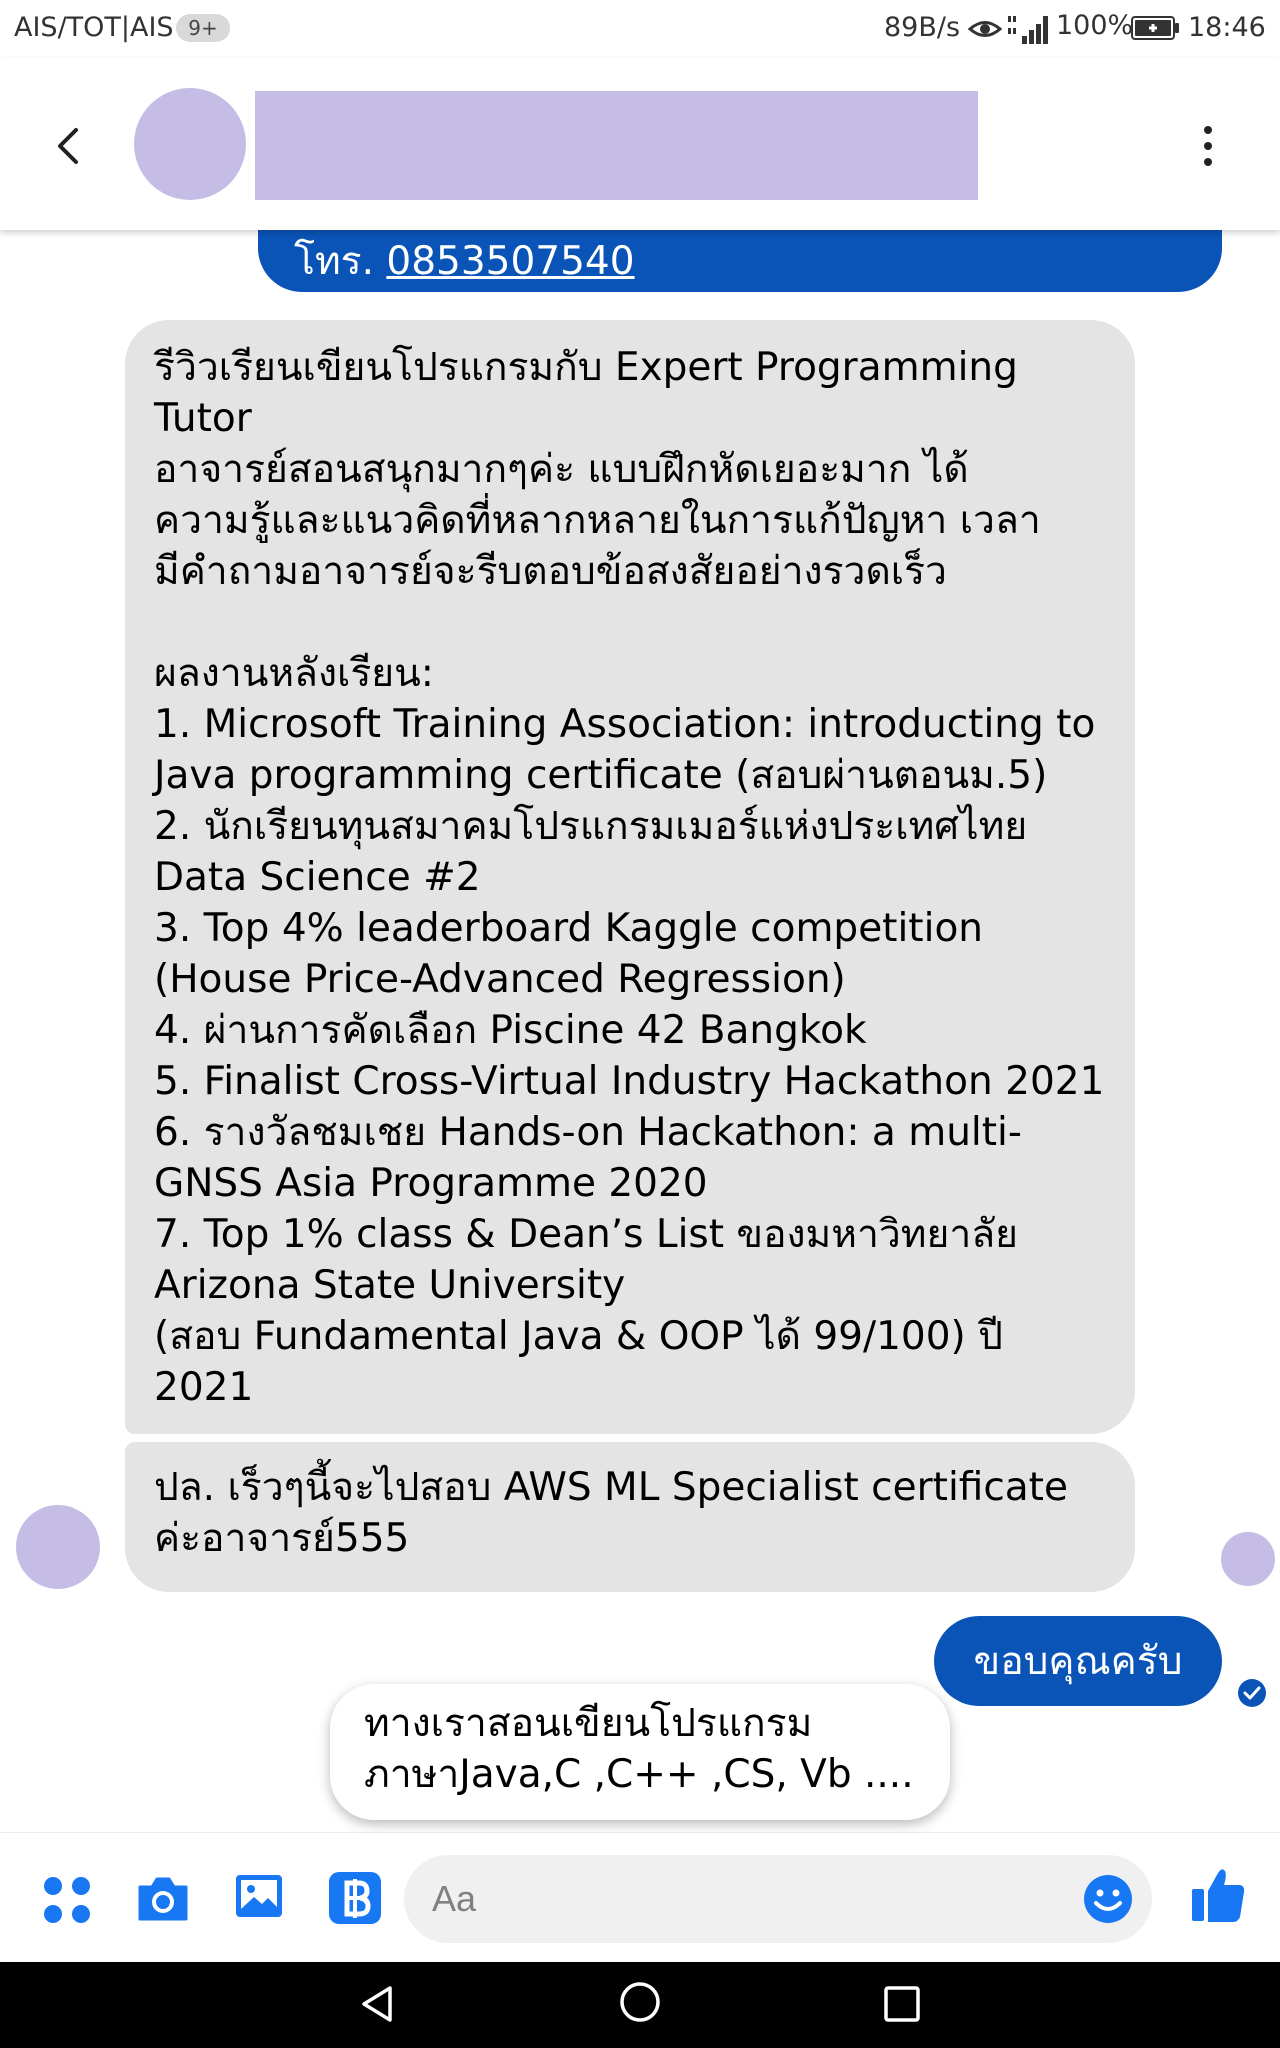 This screenshot has width=1280, height=2048. What do you see at coordinates (1252, 1693) in the screenshot?
I see `delivered-check-icon` at bounding box center [1252, 1693].